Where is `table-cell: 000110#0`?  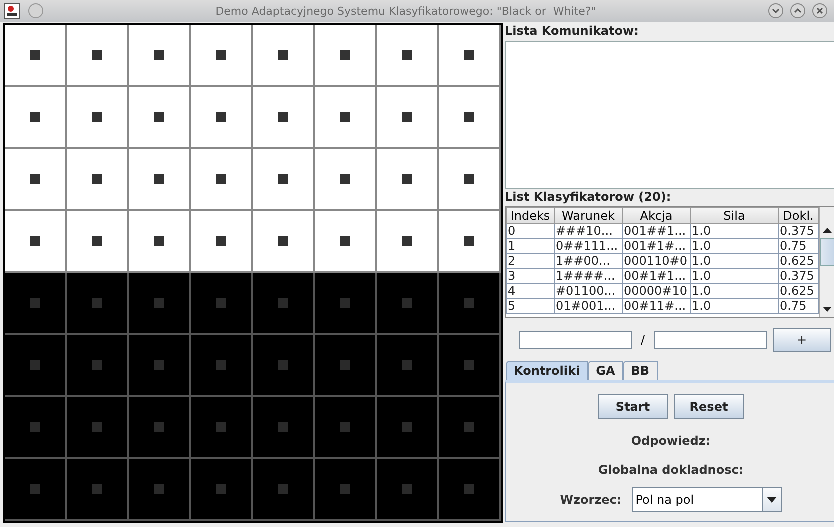 table-cell: 000110#0 is located at coordinates (656, 261).